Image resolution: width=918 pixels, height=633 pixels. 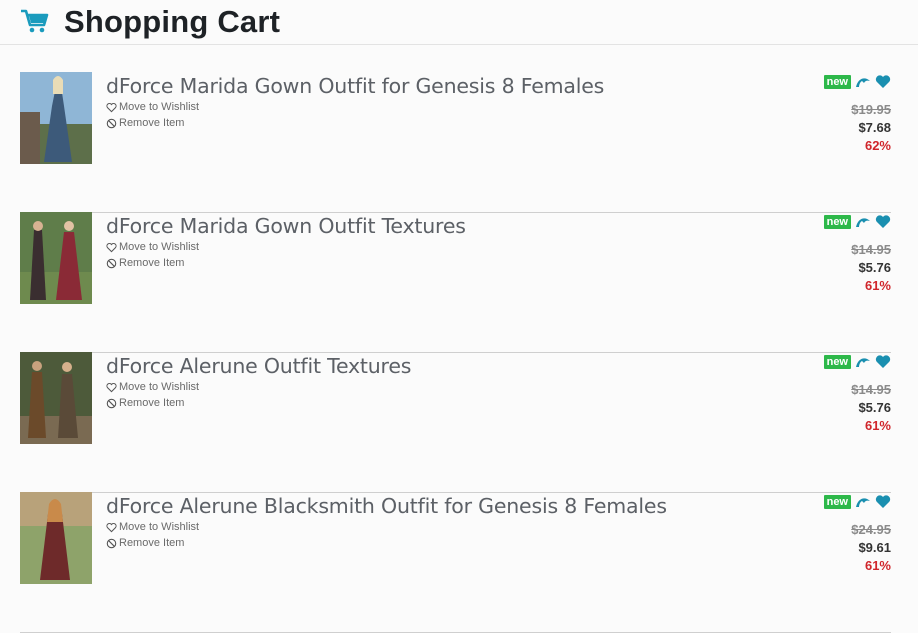 What do you see at coordinates (286, 226) in the screenshot?
I see `product-name: dForce Marida Gown Outfit Textures` at bounding box center [286, 226].